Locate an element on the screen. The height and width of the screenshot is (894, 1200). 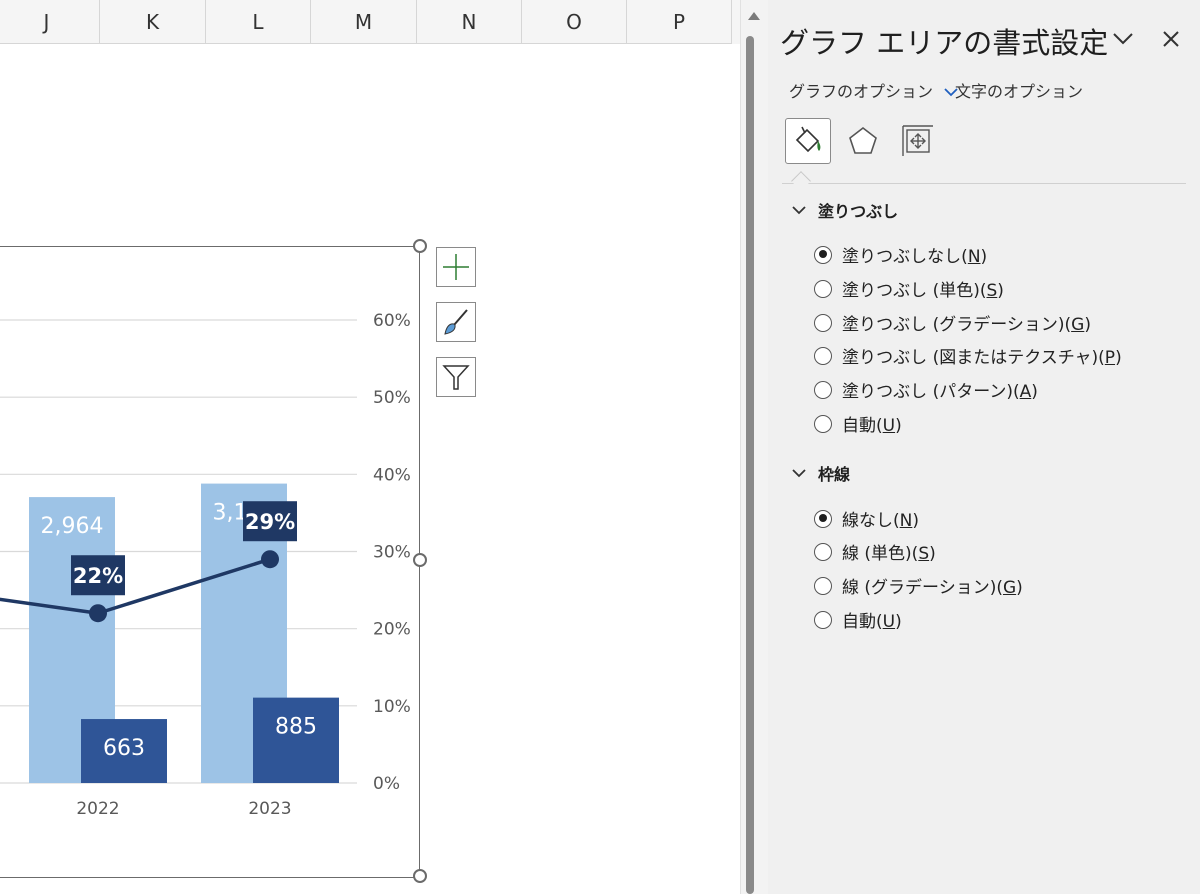
ratio-label: 29% is located at coordinates (270, 522).